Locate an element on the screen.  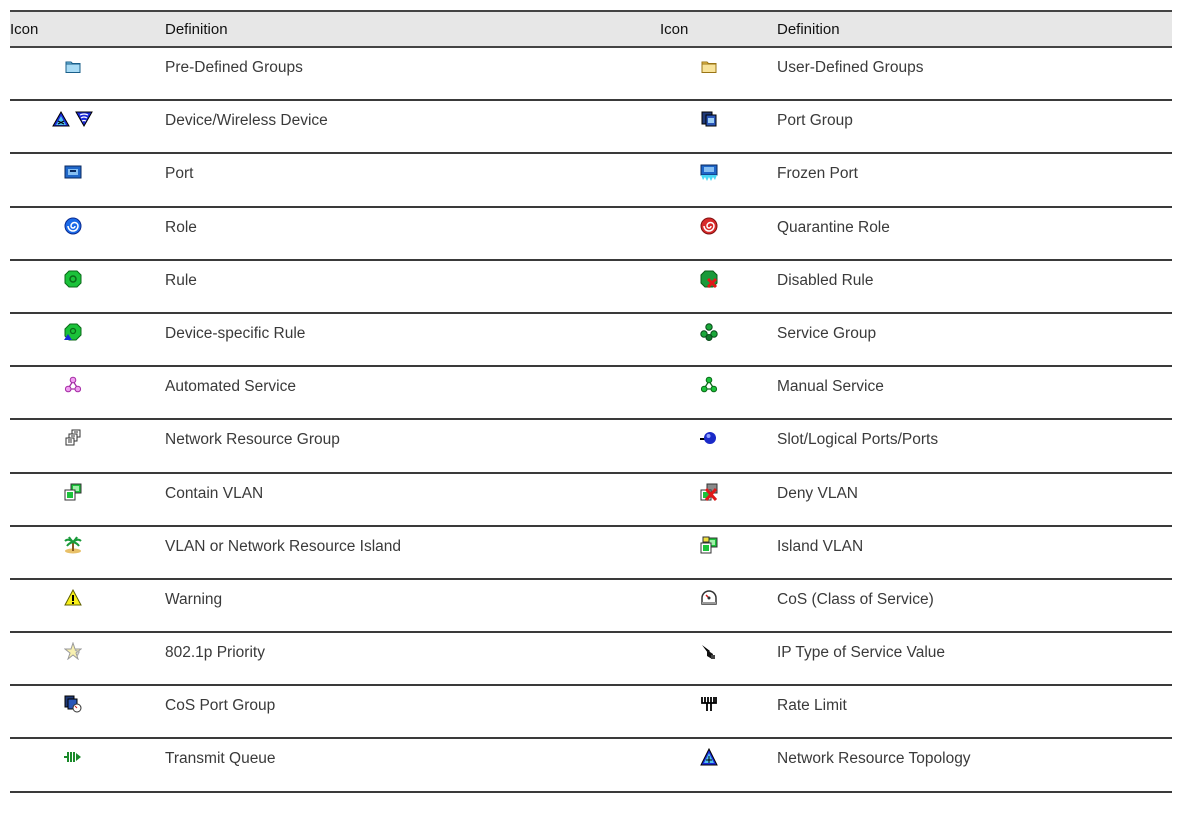
device-icon is located at coordinates (61, 119).